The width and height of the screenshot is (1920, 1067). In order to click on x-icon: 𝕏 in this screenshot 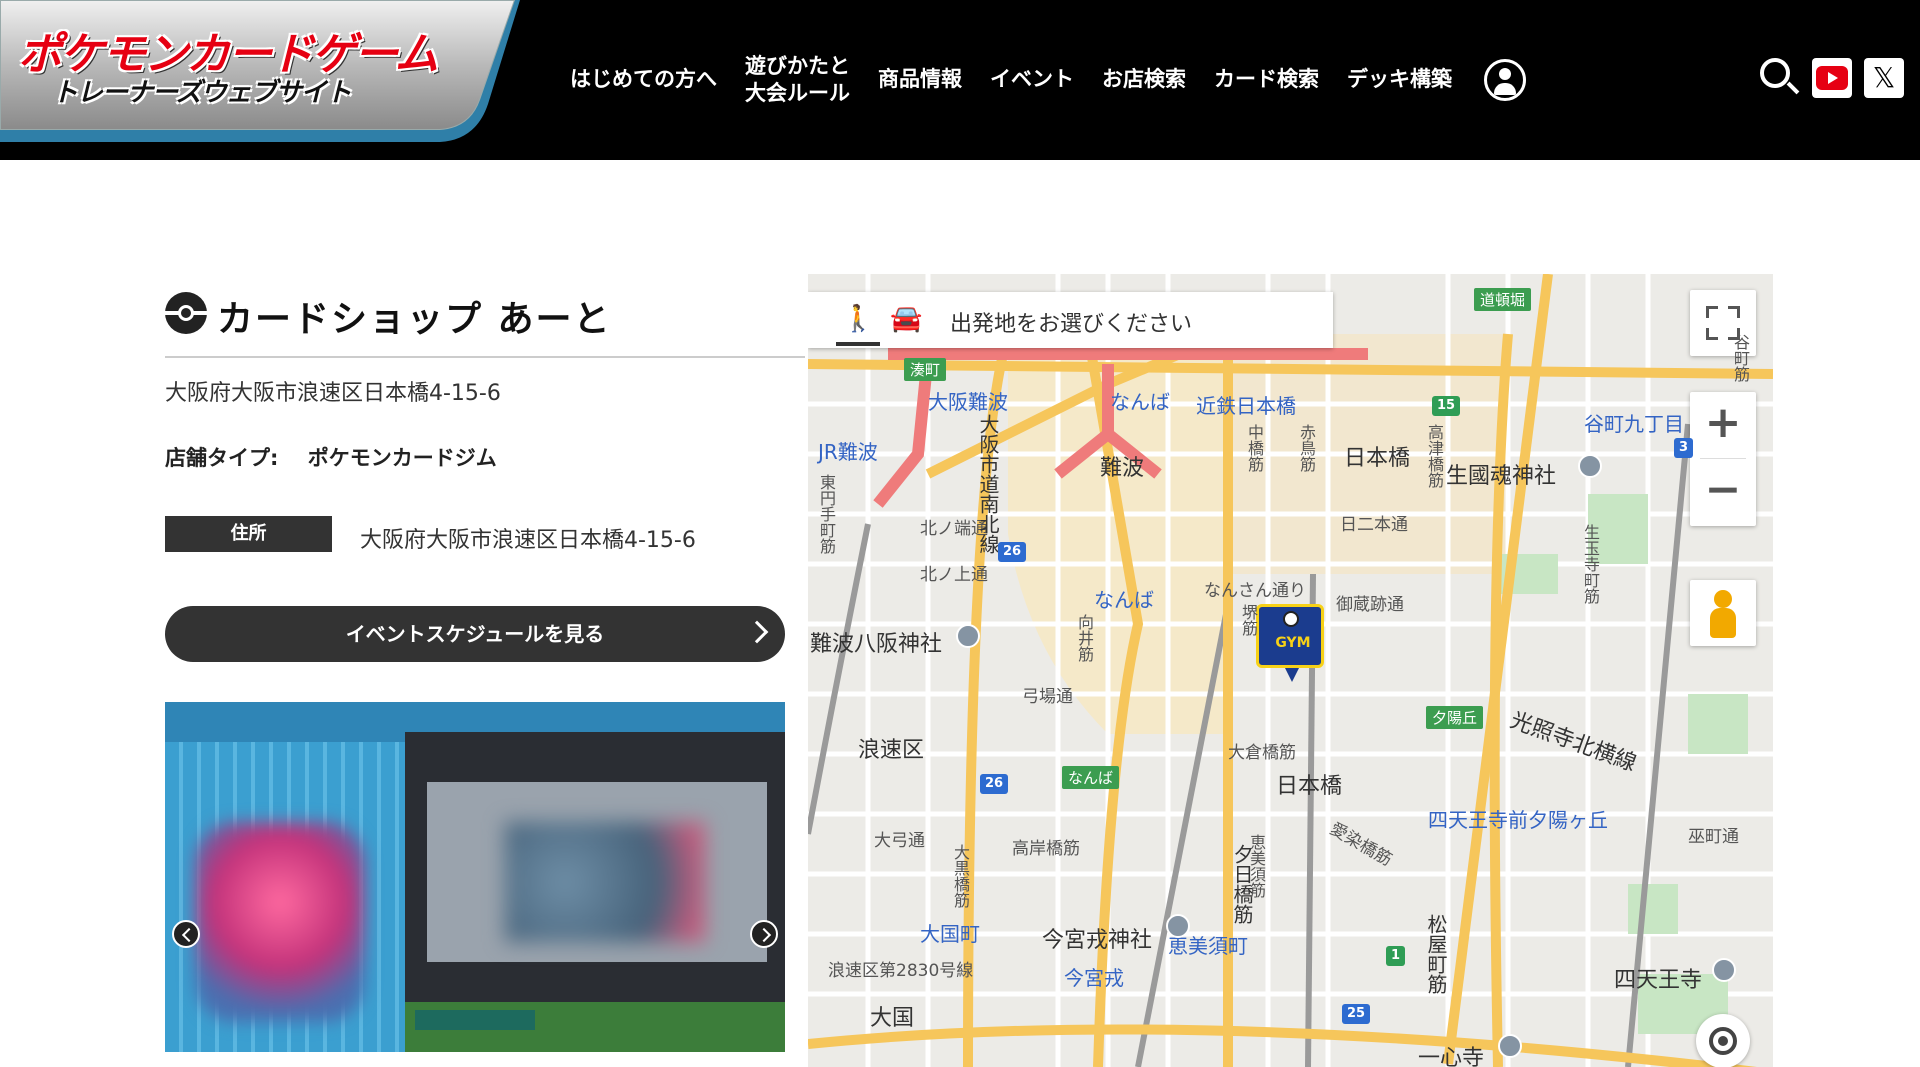, I will do `click(1884, 78)`.